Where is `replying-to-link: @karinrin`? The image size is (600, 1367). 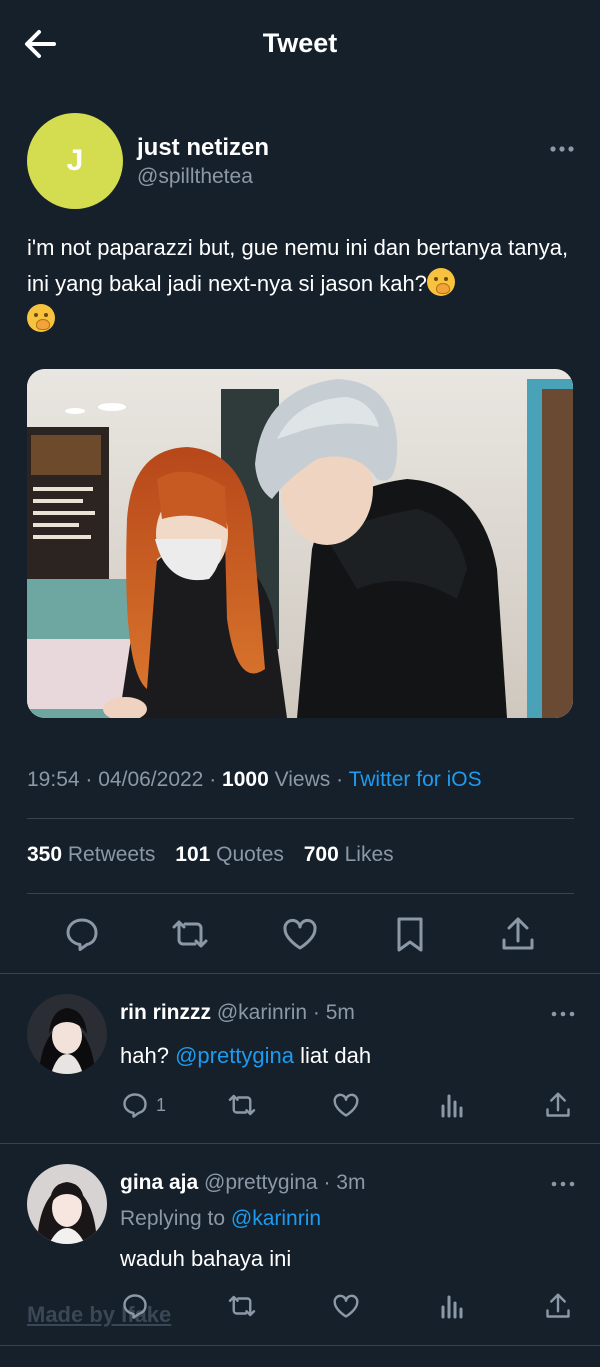 replying-to-link: @karinrin is located at coordinates (276, 1218).